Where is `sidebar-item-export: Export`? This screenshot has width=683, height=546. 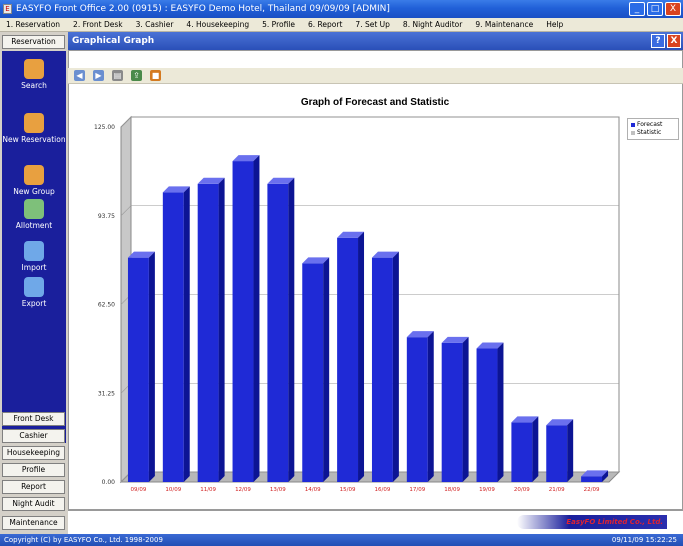
sidebar-item-export: Export is located at coordinates (34, 293).